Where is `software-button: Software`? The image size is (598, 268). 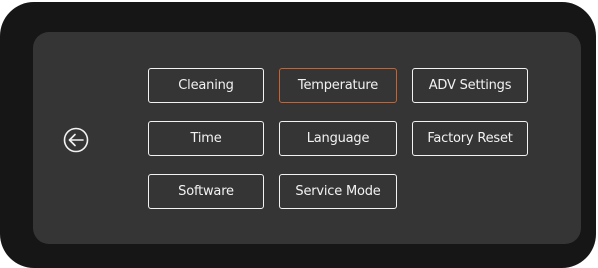 software-button: Software is located at coordinates (206, 191).